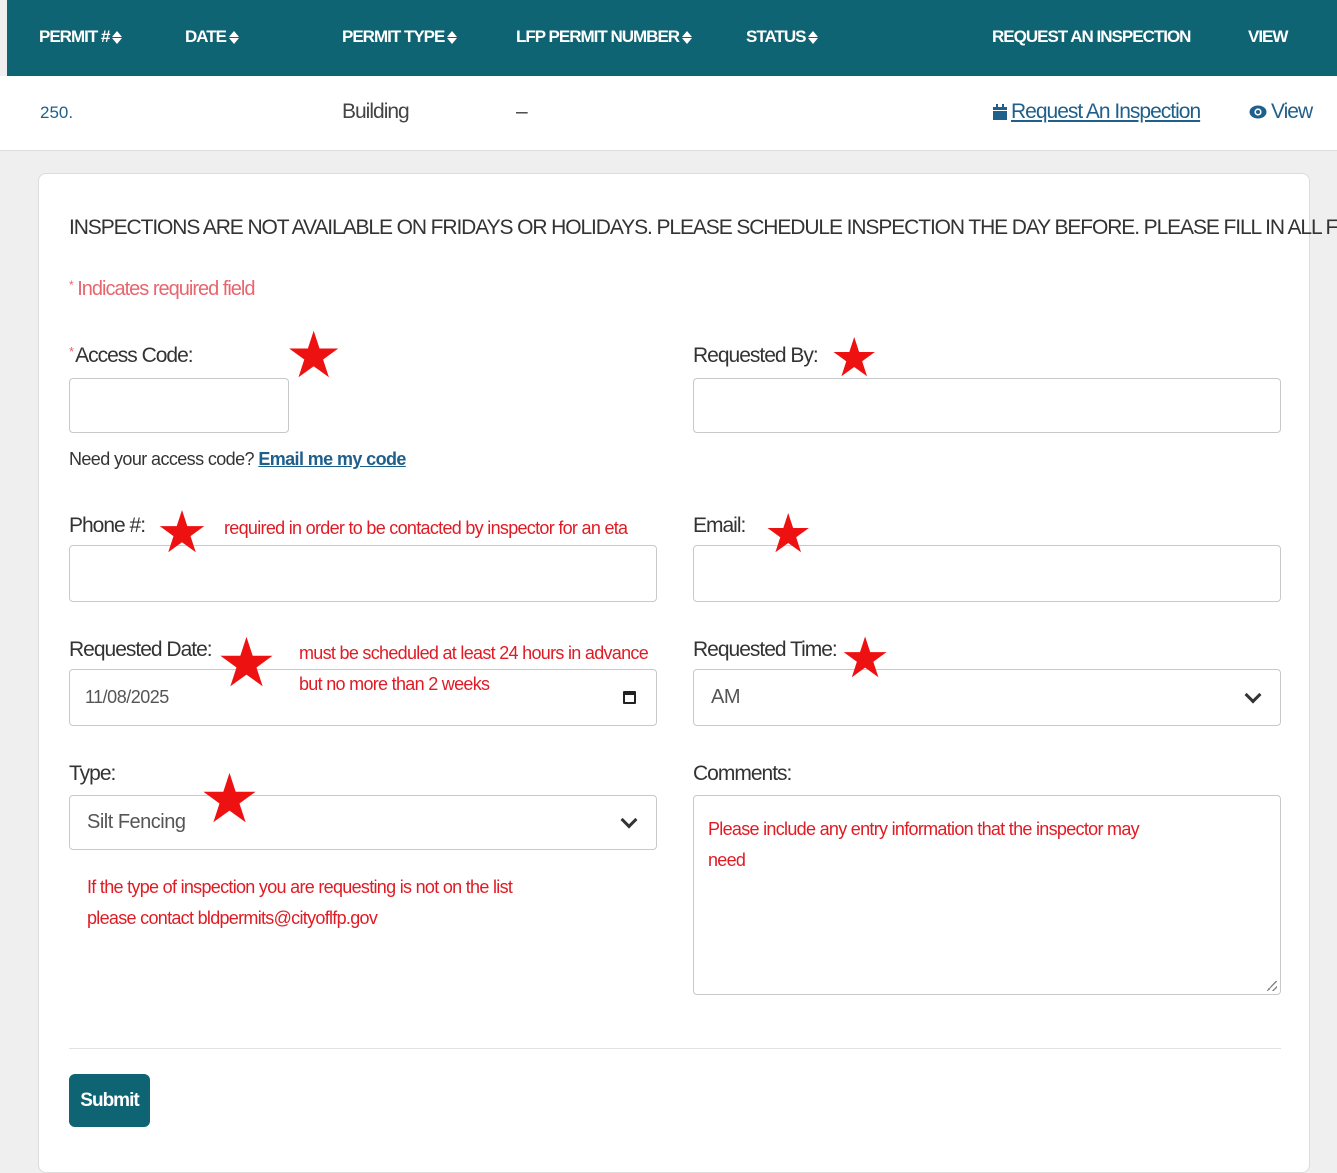 The width and height of the screenshot is (1337, 1173). What do you see at coordinates (1281, 112) in the screenshot?
I see `view-link: View` at bounding box center [1281, 112].